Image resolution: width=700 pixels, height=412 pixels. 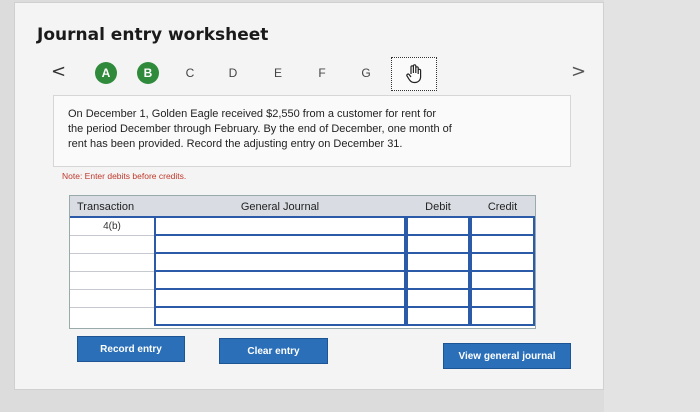 What do you see at coordinates (131, 349) in the screenshot?
I see `record-entry-button: Record entry` at bounding box center [131, 349].